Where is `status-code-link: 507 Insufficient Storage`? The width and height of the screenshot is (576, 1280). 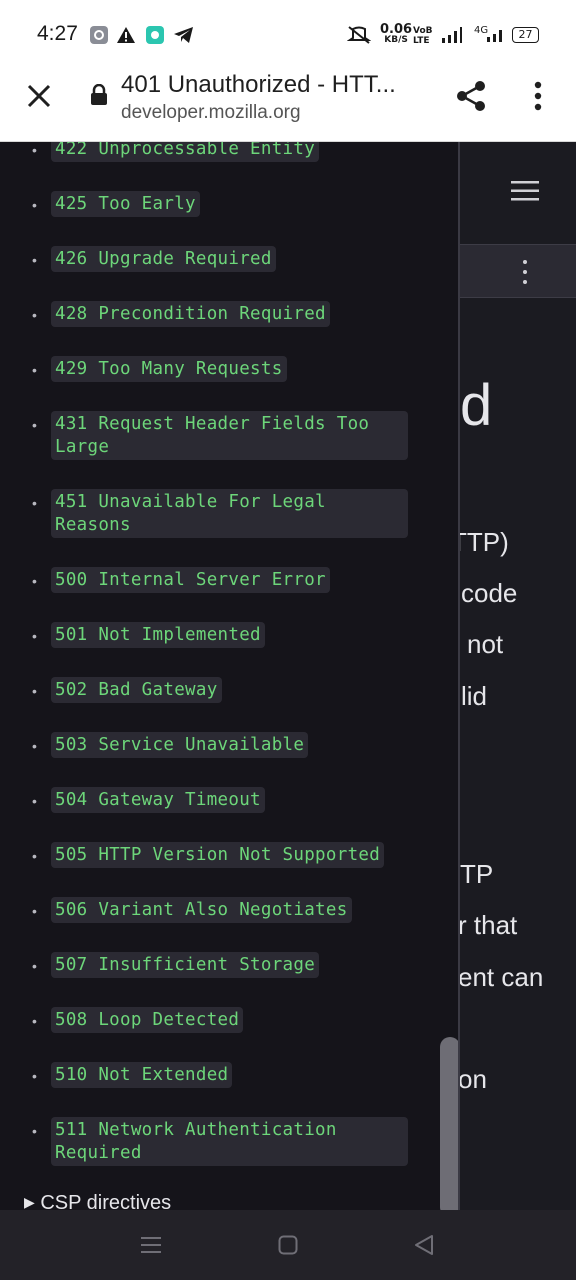 status-code-link: 507 Insufficient Storage is located at coordinates (185, 965).